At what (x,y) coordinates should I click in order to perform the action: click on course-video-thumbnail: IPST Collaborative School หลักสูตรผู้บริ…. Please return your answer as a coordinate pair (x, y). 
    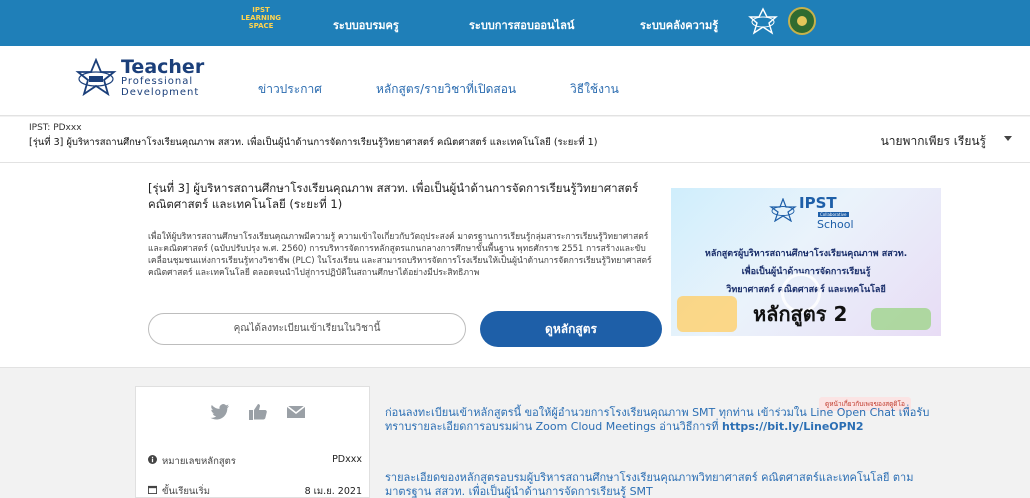
    Looking at the image, I should click on (806, 262).